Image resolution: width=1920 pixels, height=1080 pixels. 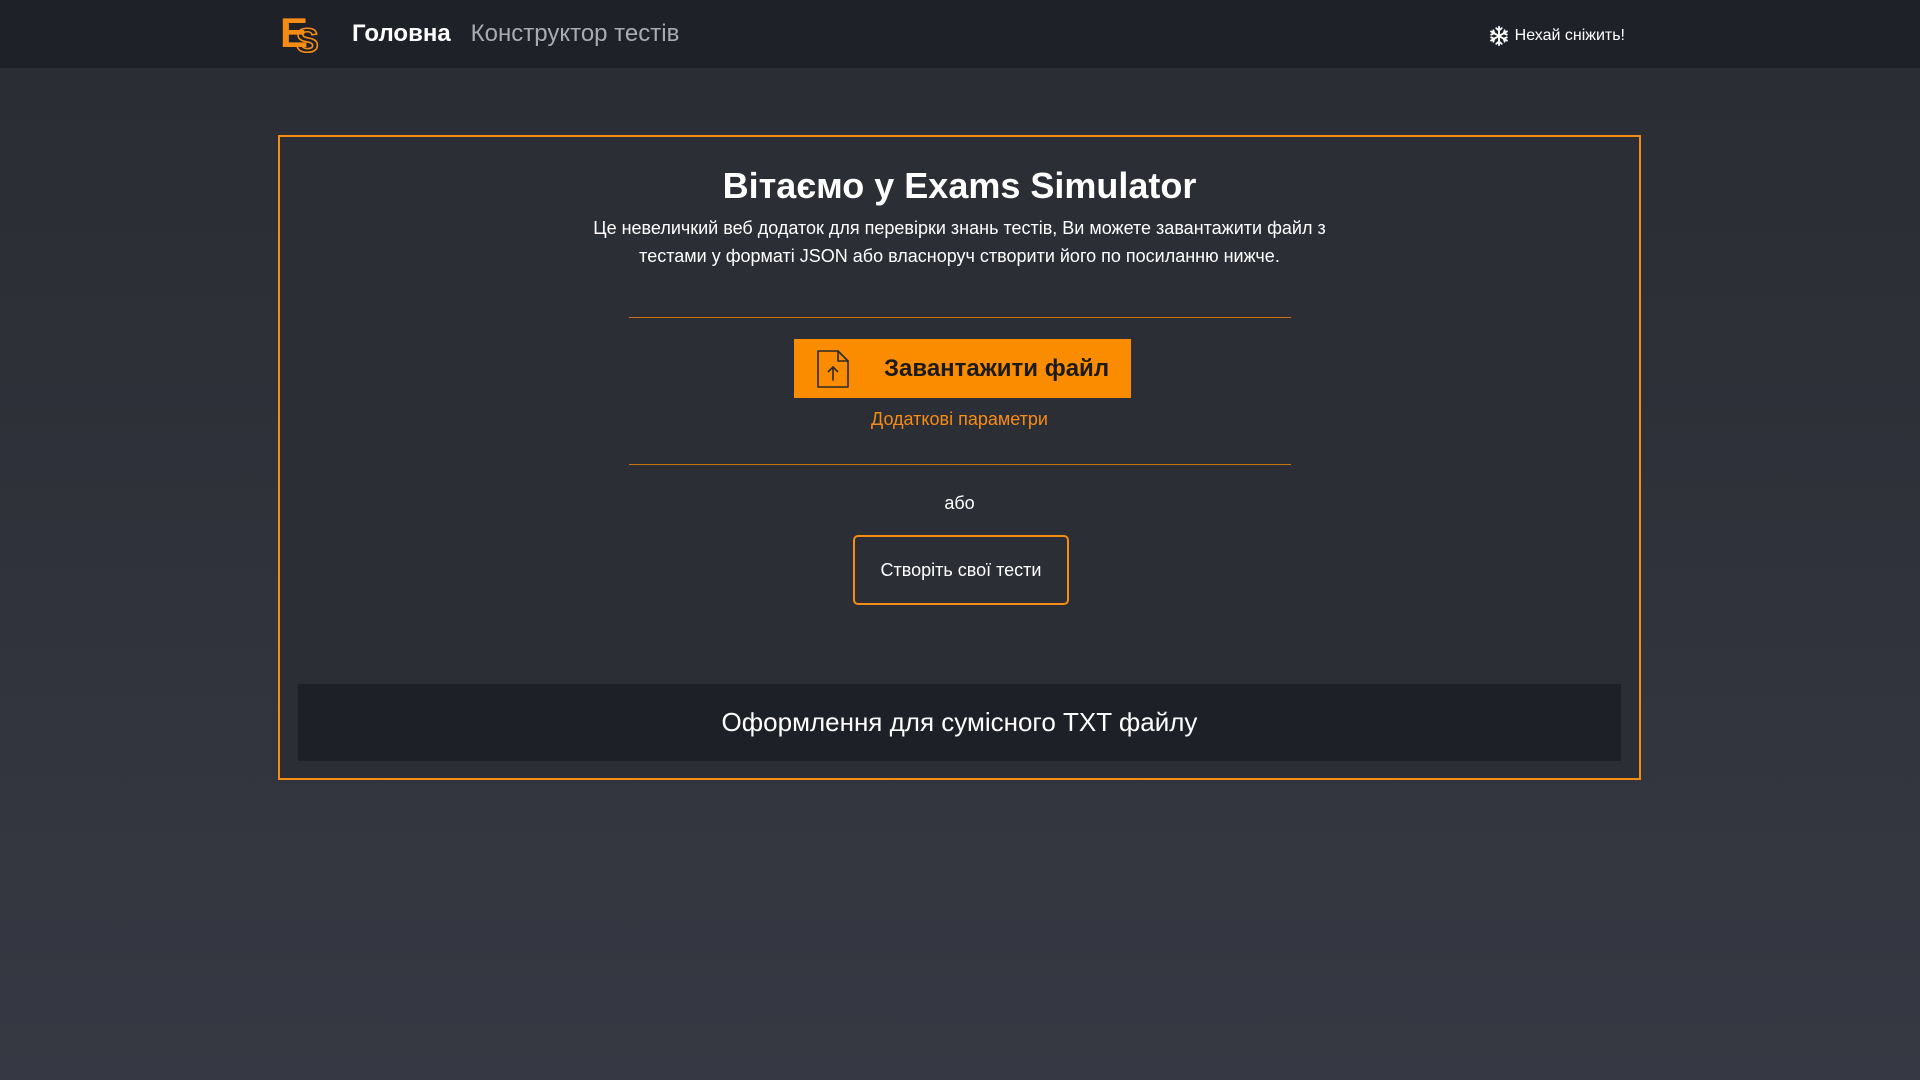 I want to click on page-title: Вітаємо у Exams Simulator, so click(x=959, y=185).